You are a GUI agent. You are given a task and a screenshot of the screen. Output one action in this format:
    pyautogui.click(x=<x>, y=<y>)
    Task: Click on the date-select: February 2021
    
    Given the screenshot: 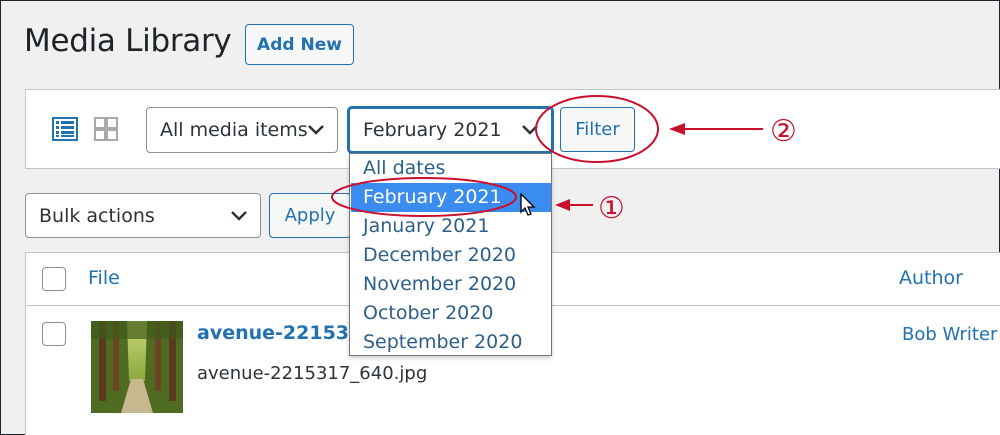 What is the action you would take?
    pyautogui.click(x=450, y=130)
    